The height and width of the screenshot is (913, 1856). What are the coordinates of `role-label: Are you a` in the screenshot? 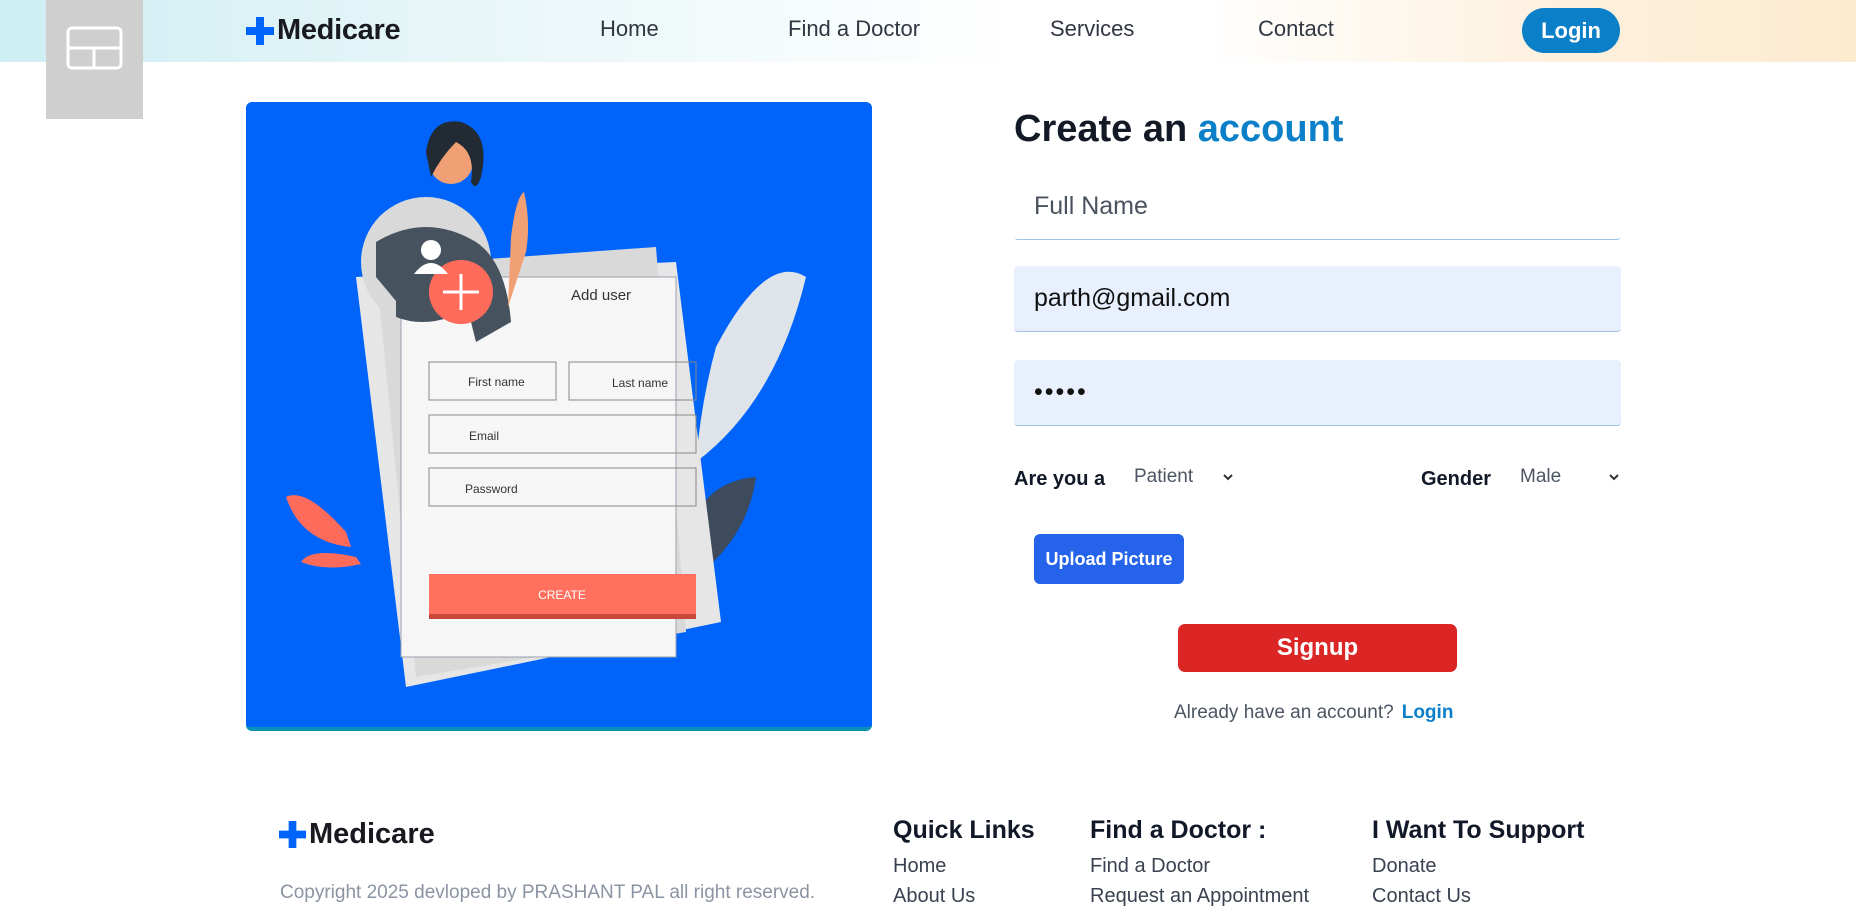 It's located at (1060, 479).